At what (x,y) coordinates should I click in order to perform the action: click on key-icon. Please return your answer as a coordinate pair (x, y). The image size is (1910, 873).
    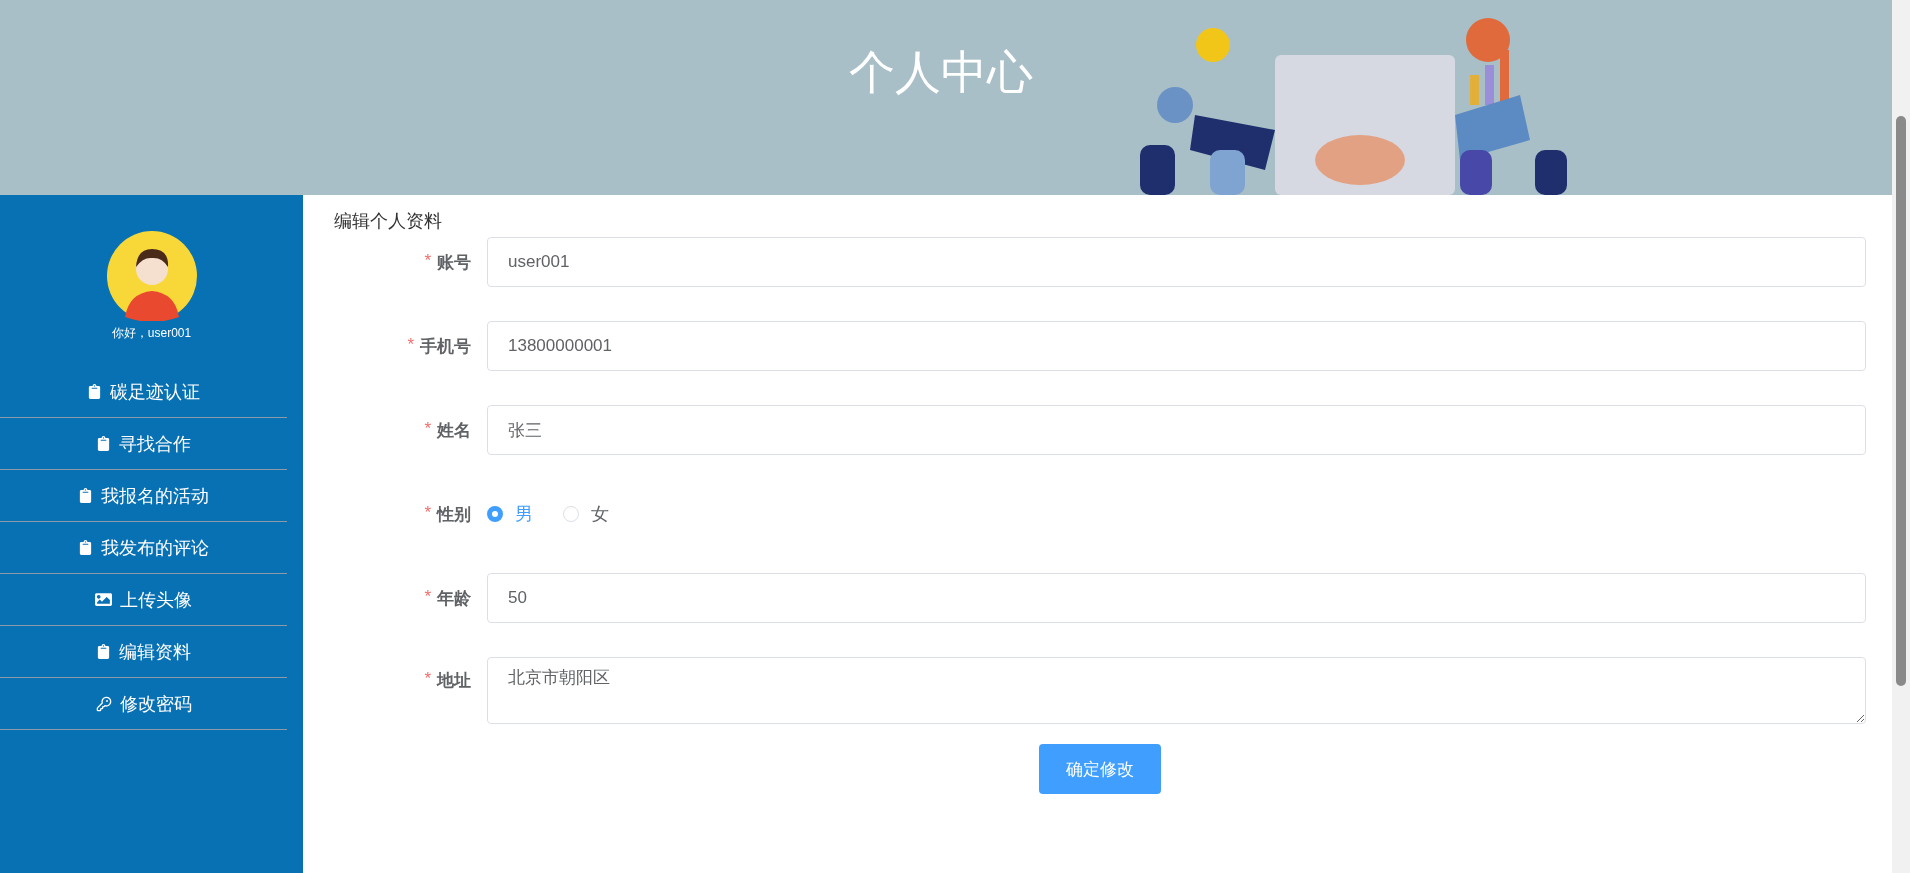
    Looking at the image, I should click on (103, 703).